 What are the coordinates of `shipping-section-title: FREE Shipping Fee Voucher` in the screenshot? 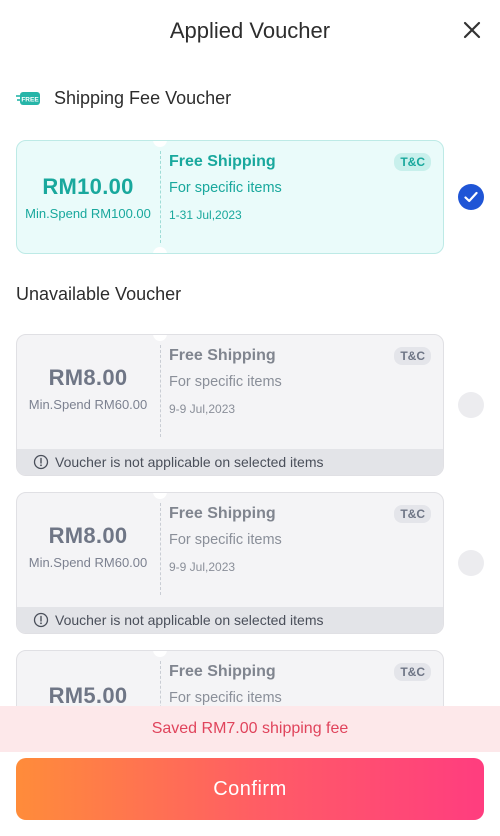 It's located at (123, 98).